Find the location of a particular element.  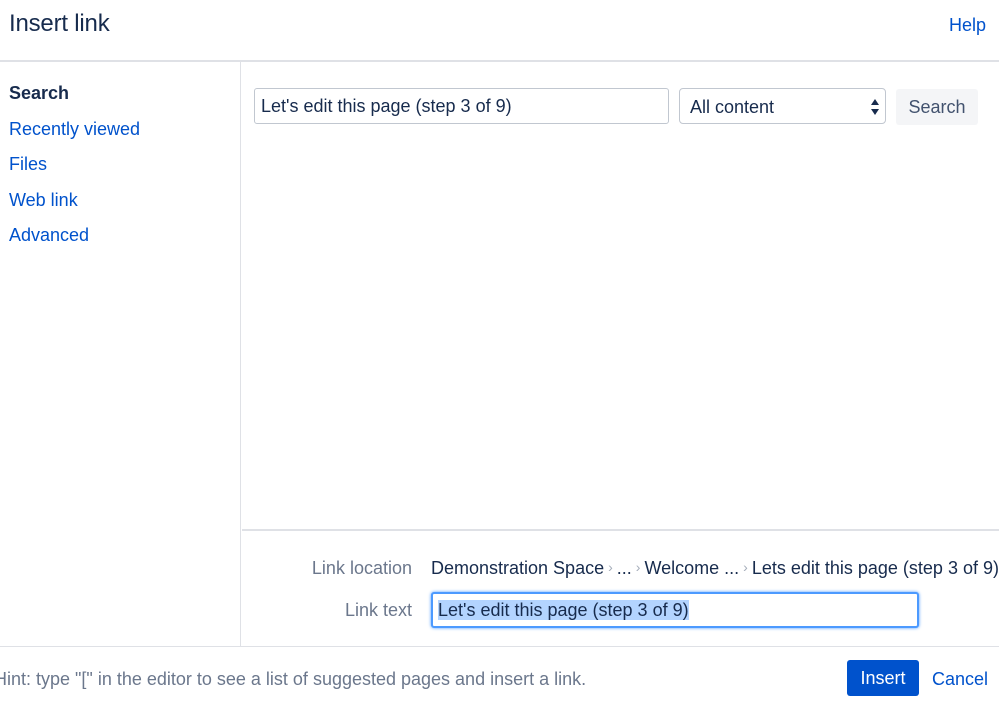

content-scope-select: All content is located at coordinates (782, 106).